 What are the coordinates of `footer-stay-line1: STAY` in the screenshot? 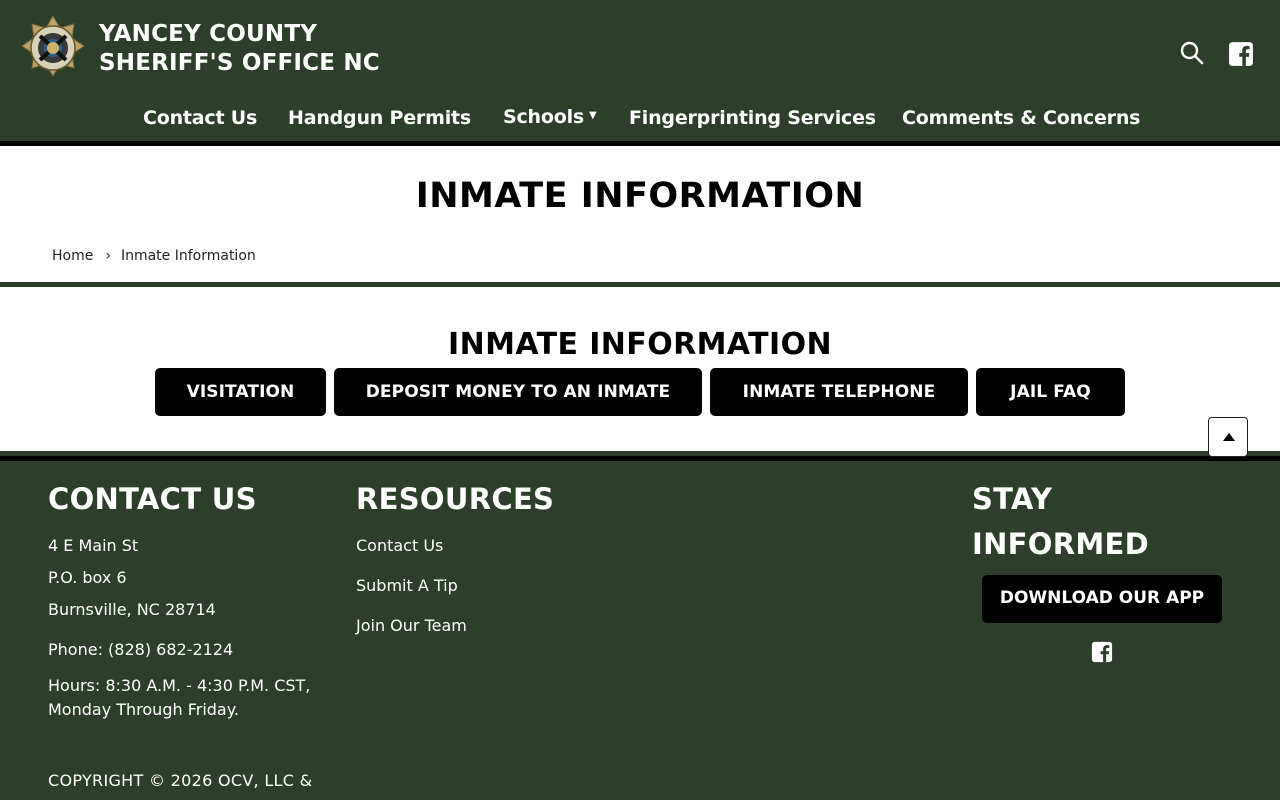 It's located at (1012, 499).